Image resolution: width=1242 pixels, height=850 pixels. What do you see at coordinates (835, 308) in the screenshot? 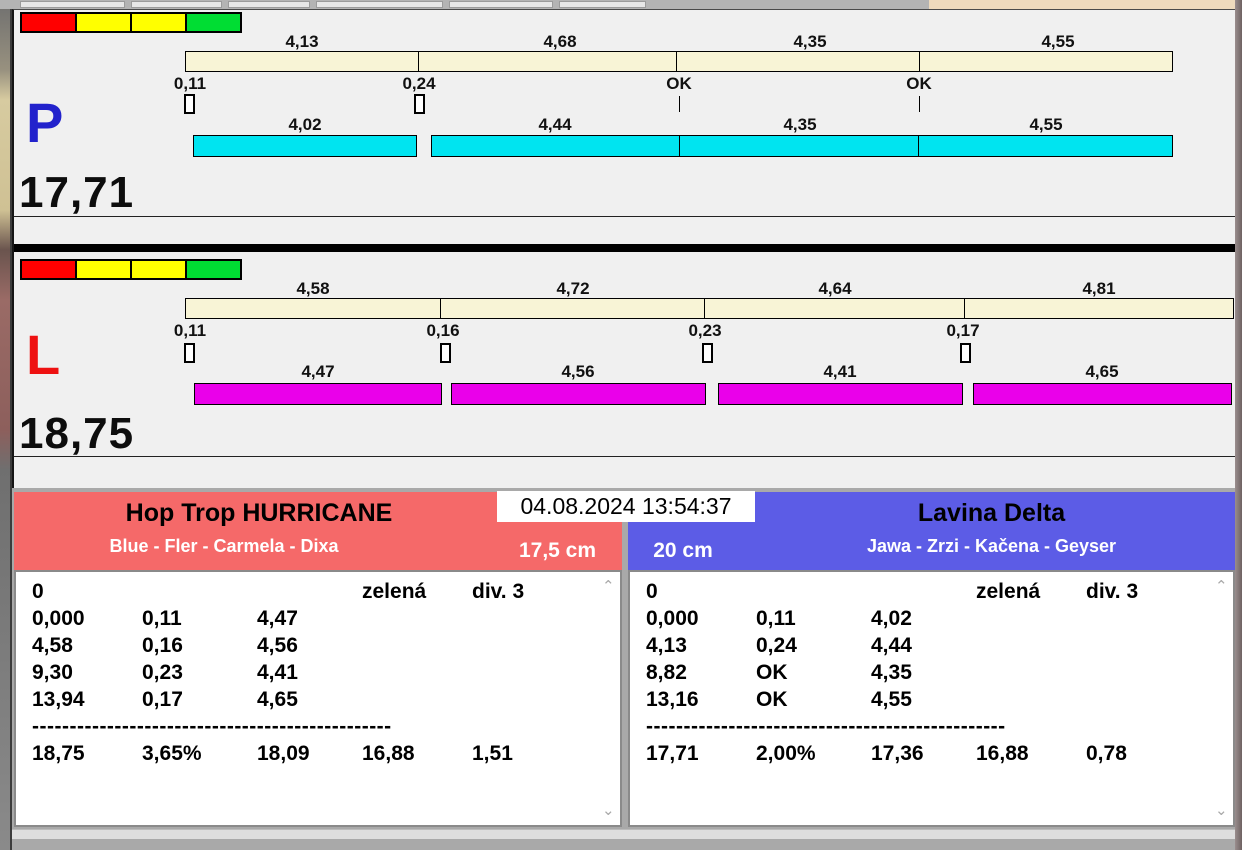
I see `l-reference-bar-seg3` at bounding box center [835, 308].